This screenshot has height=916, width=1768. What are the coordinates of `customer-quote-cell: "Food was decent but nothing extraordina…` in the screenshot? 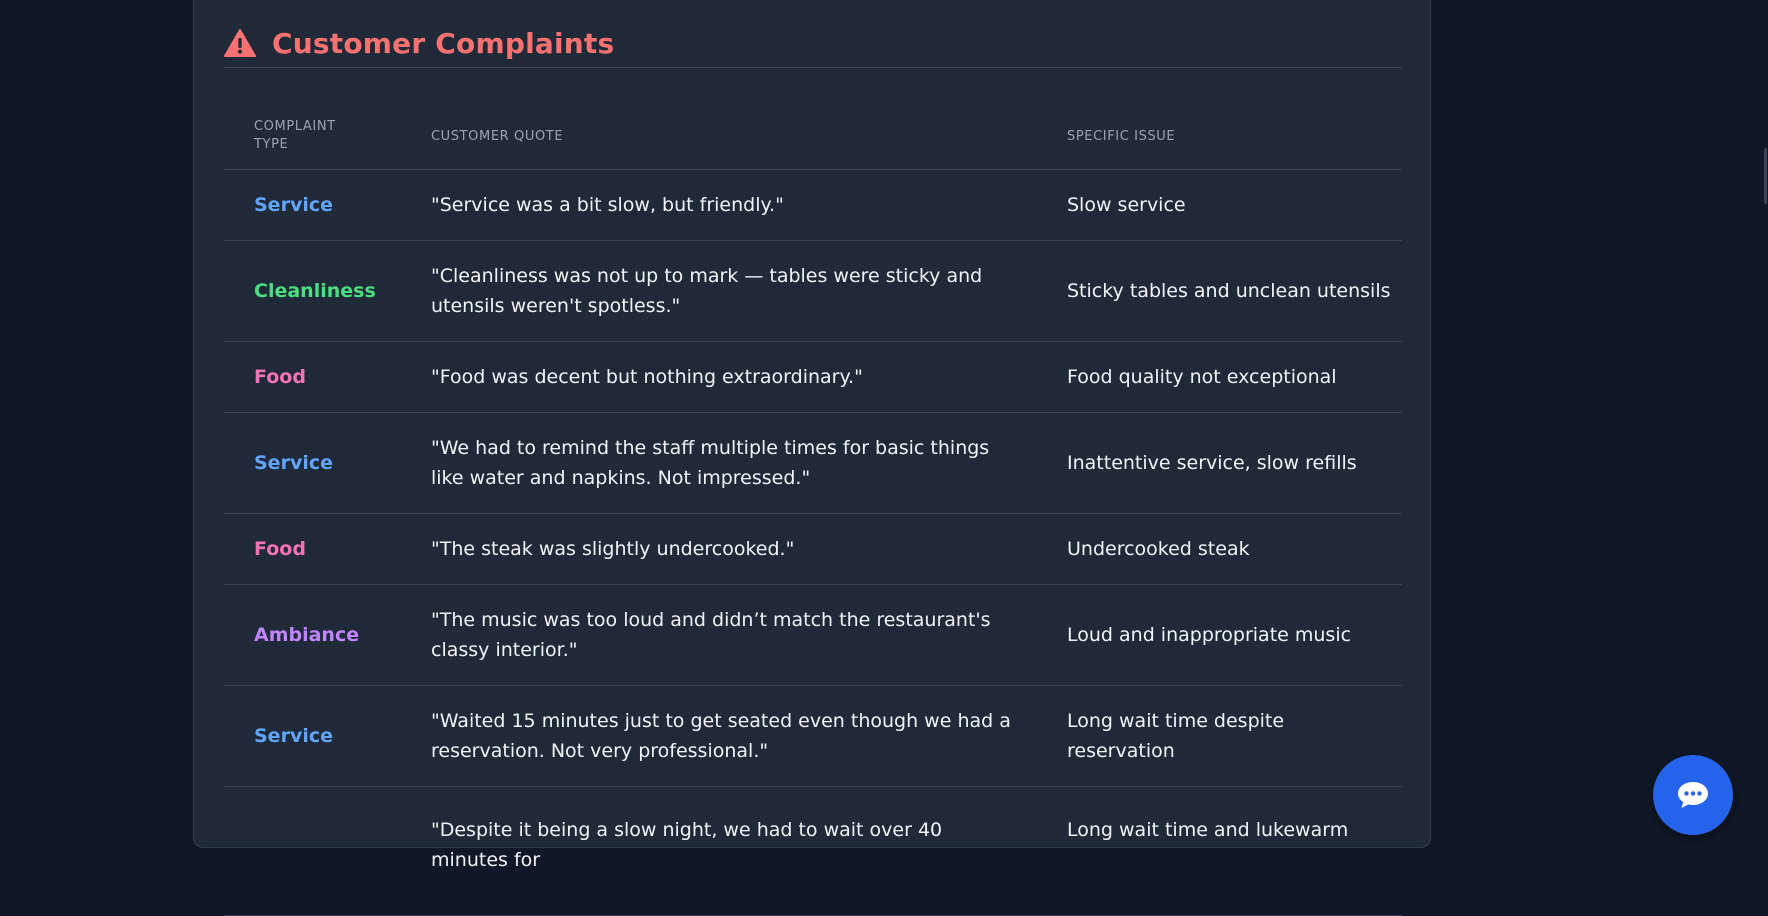 It's located at (719, 377).